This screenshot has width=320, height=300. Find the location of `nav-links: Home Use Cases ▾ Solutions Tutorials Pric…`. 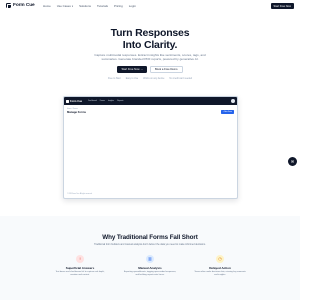

nav-links: Home Use Cases ▾ Solutions Tutorials Pric… is located at coordinates (89, 6).